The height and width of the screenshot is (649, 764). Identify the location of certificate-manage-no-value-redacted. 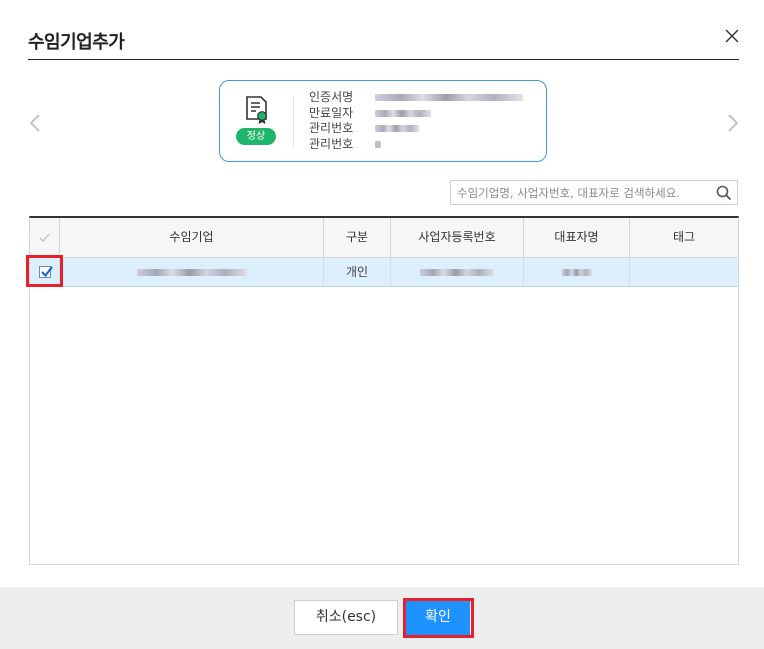
(397, 129).